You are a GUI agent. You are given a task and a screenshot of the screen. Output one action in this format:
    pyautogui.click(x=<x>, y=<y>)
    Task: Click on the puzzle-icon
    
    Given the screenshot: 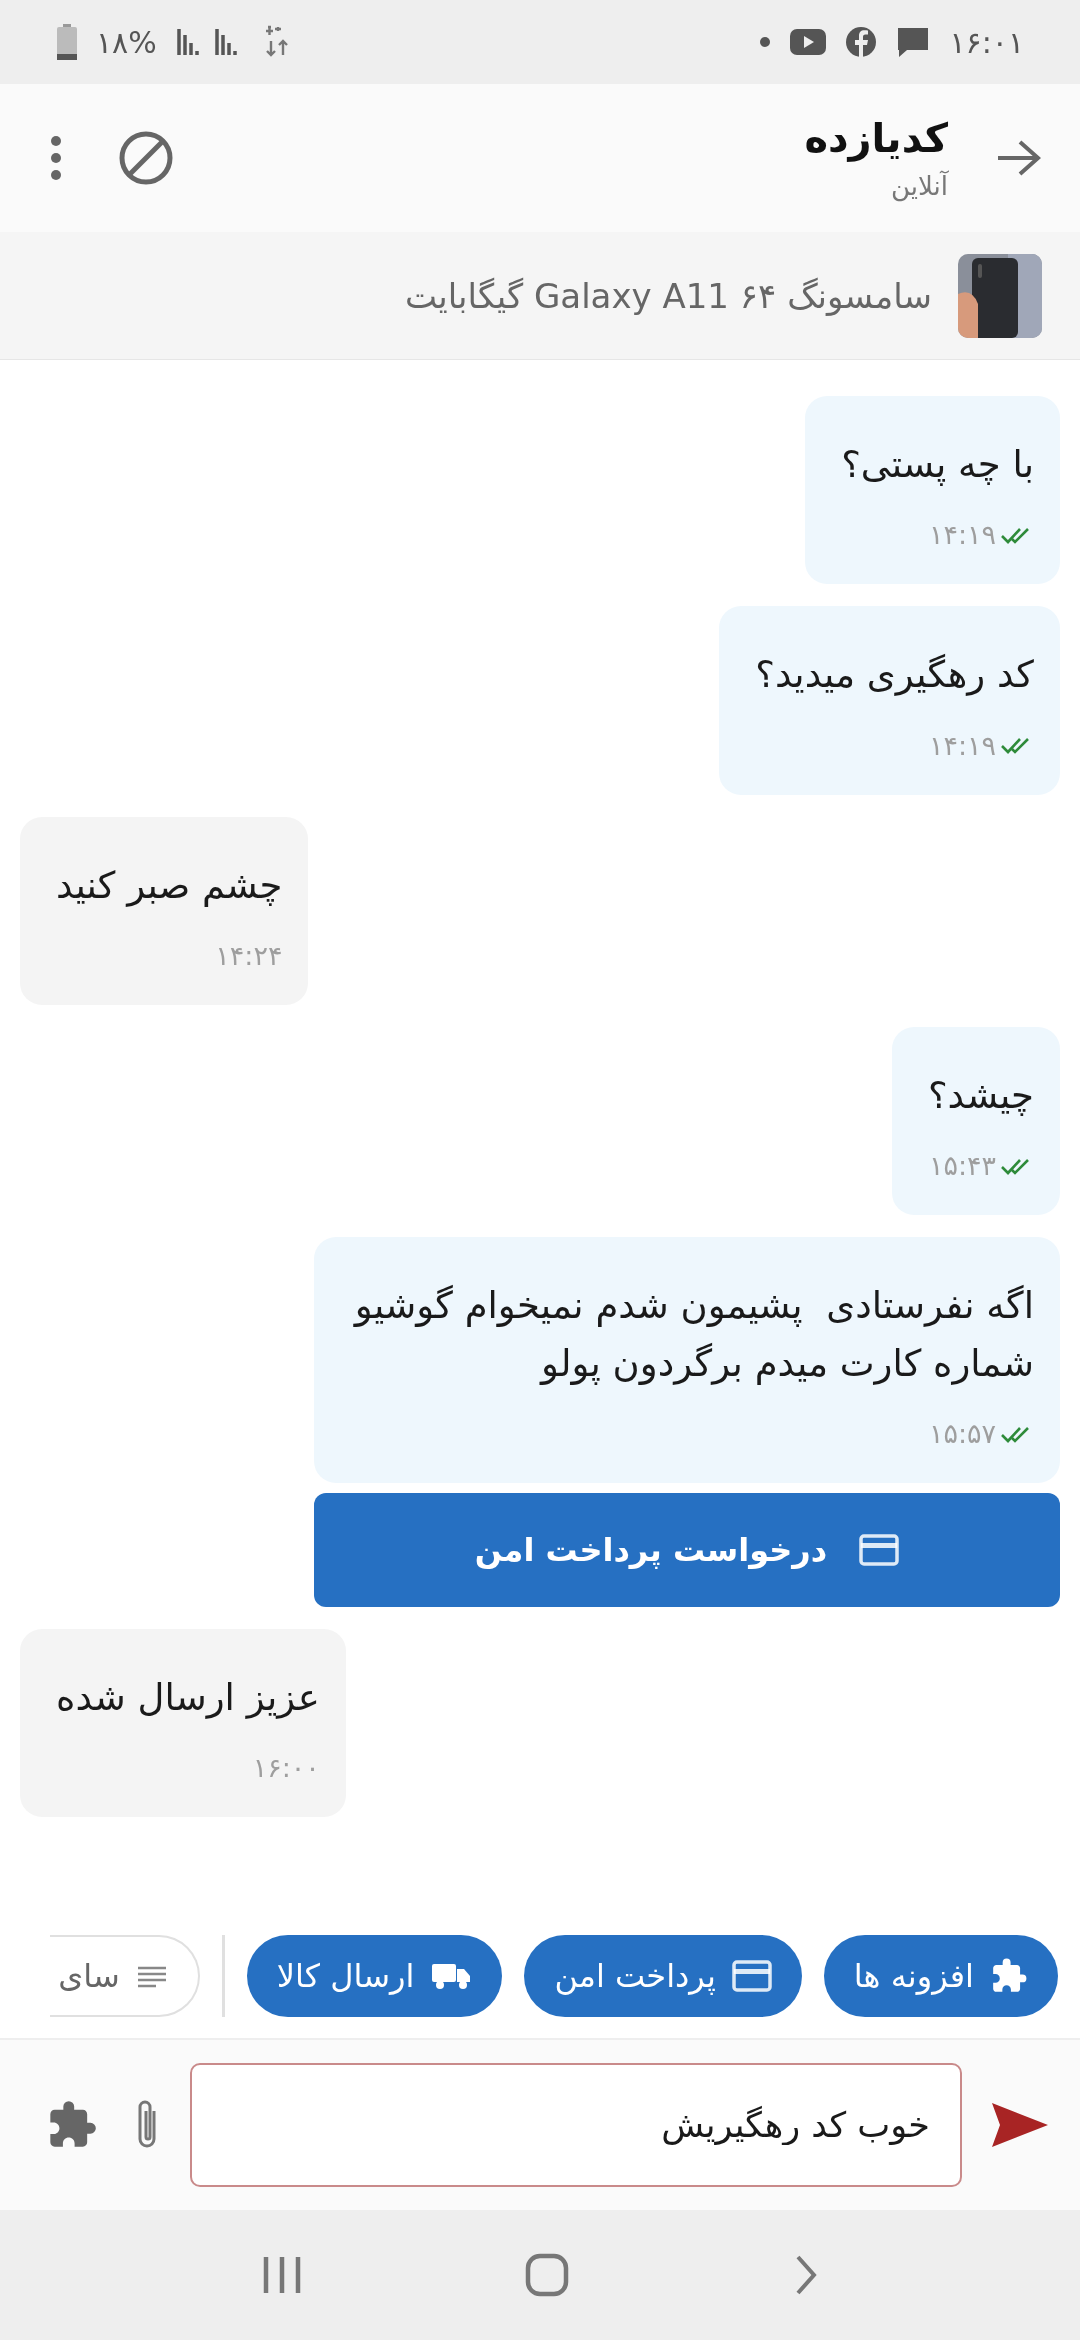 What is the action you would take?
    pyautogui.click(x=1009, y=1976)
    